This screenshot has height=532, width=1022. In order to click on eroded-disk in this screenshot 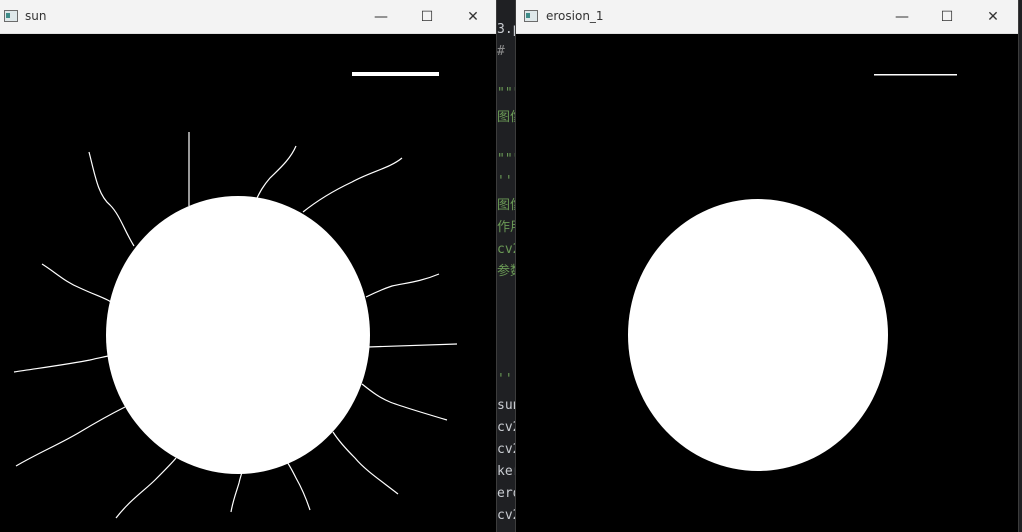, I will do `click(758, 335)`.